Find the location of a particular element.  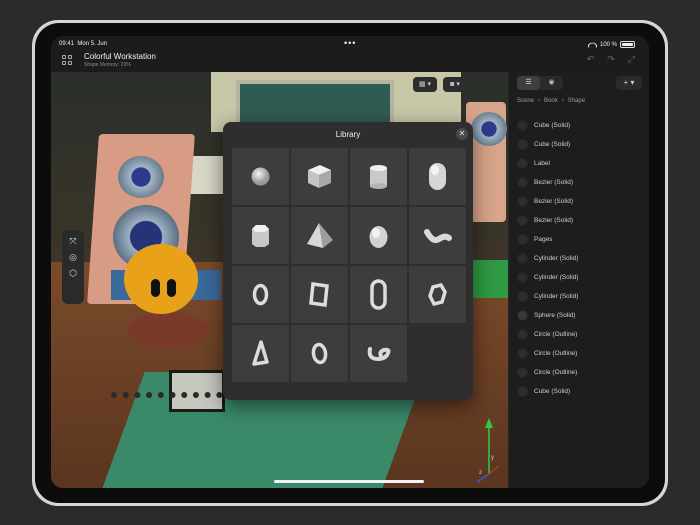

axis-y-label: y is located at coordinates (492, 458).